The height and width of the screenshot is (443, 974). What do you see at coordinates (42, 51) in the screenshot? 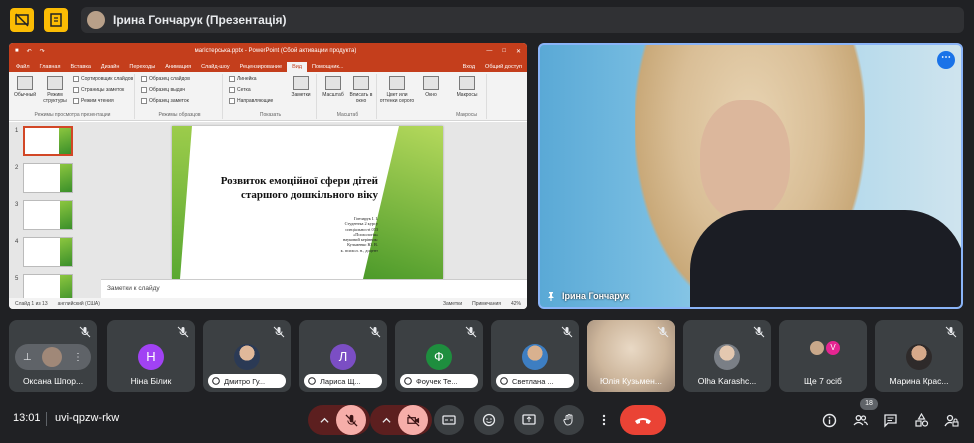
I see `redo-icon: ↷` at bounding box center [42, 51].